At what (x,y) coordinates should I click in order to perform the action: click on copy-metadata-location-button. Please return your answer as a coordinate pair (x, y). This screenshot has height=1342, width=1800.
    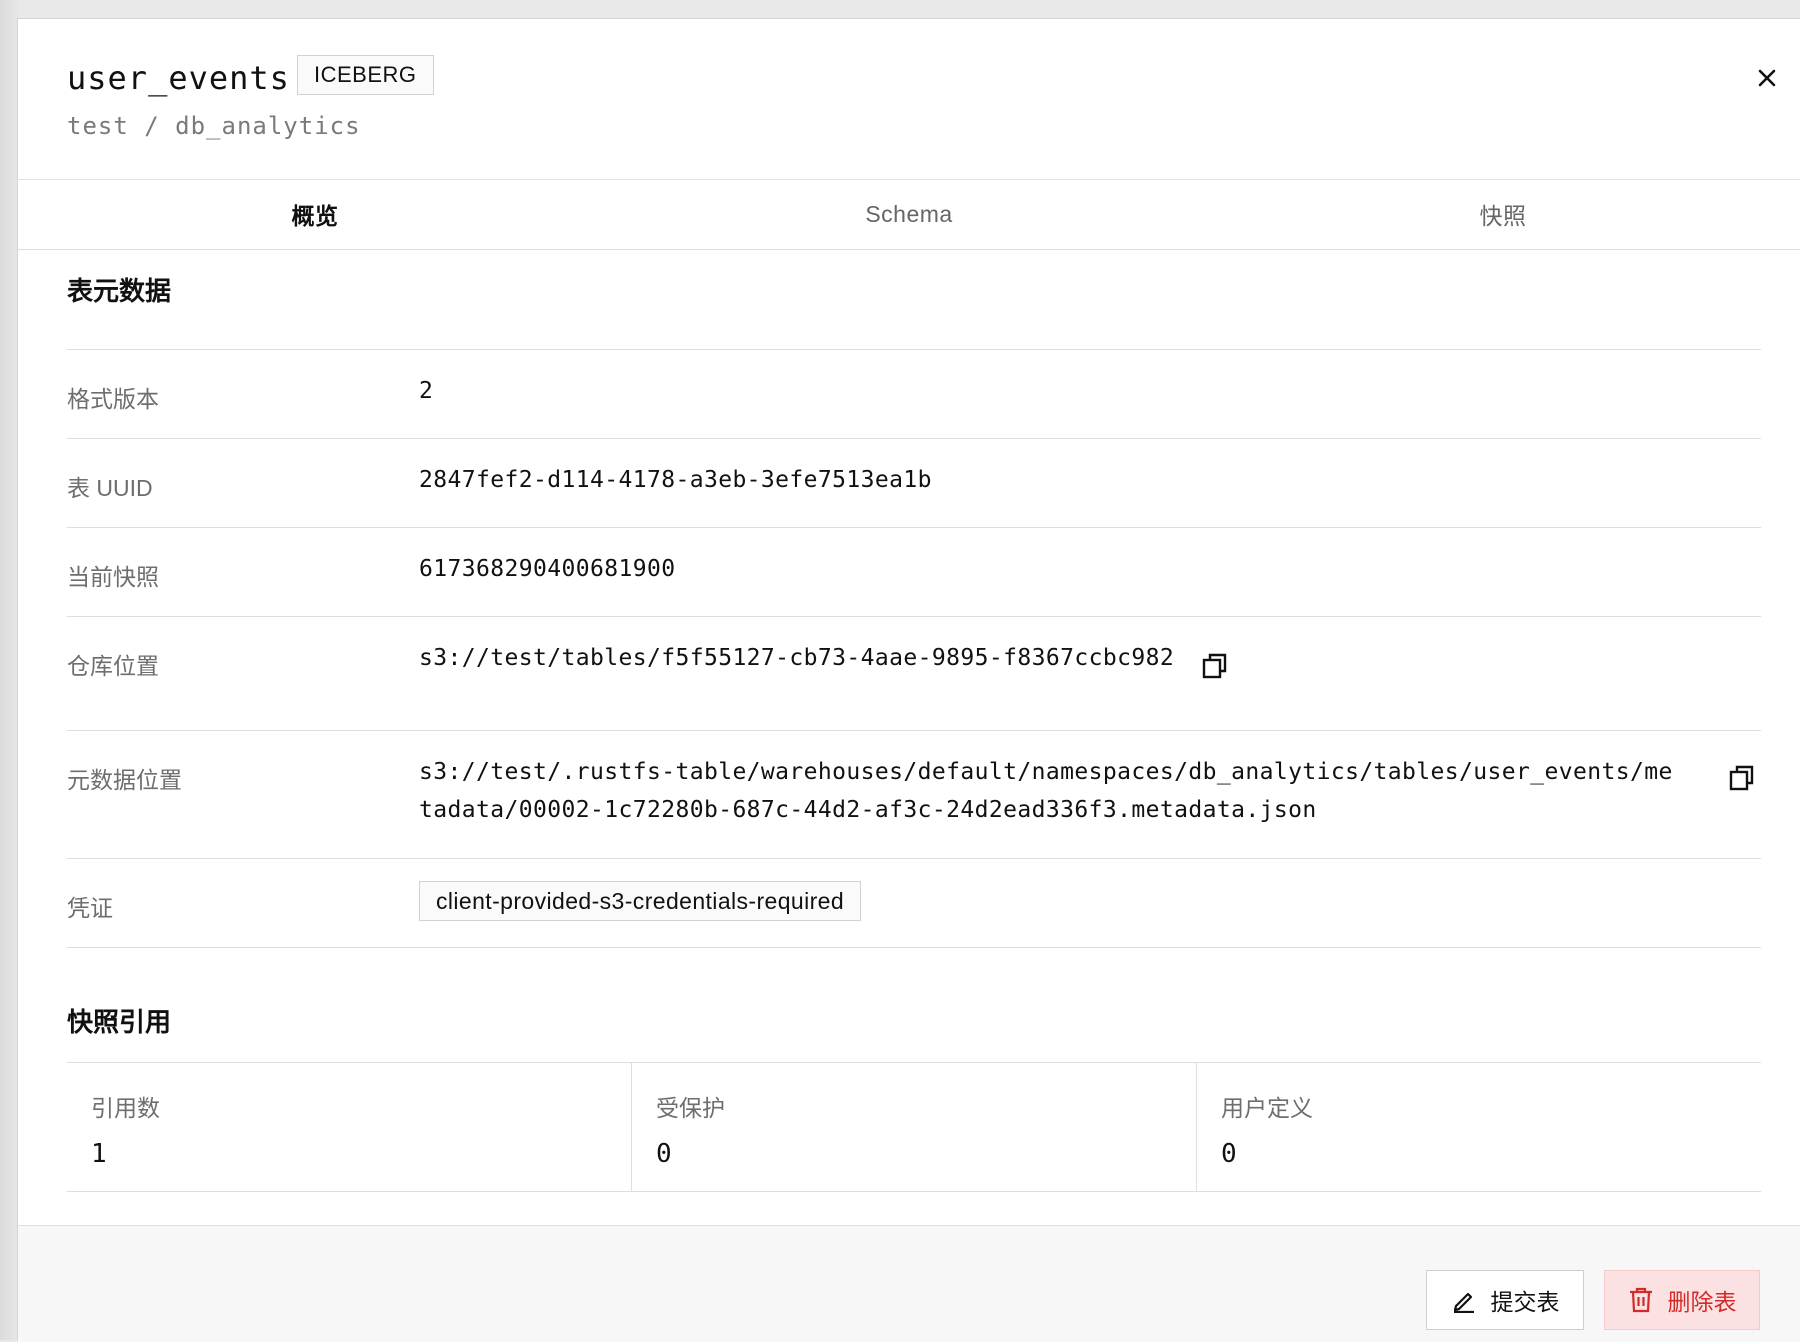
    Looking at the image, I should click on (1742, 778).